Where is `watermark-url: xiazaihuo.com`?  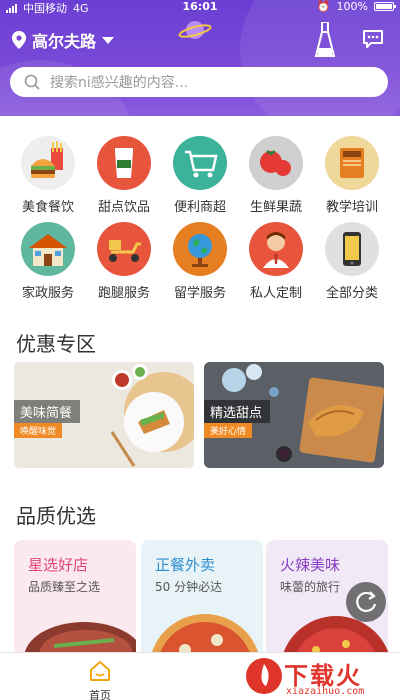
watermark-url: xiazaihuo.com is located at coordinates (325, 691).